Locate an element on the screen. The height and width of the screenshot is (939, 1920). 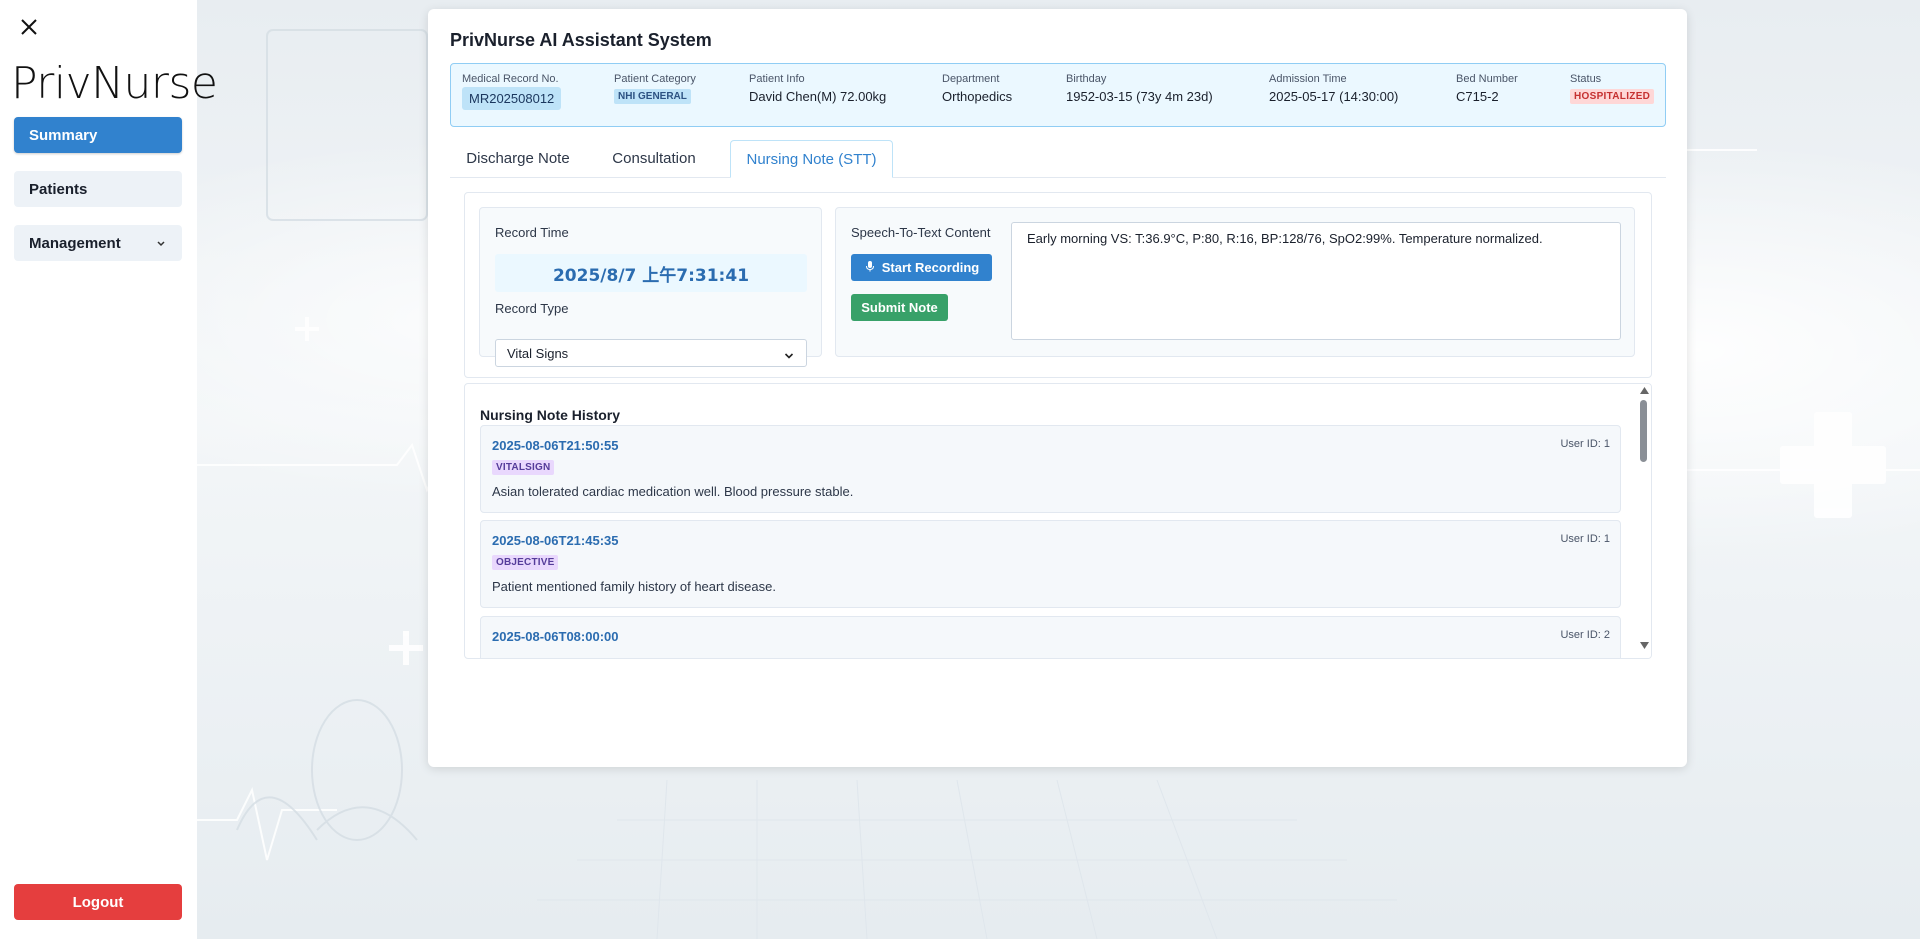
start-recording-label: Start Recording is located at coordinates (930, 267).